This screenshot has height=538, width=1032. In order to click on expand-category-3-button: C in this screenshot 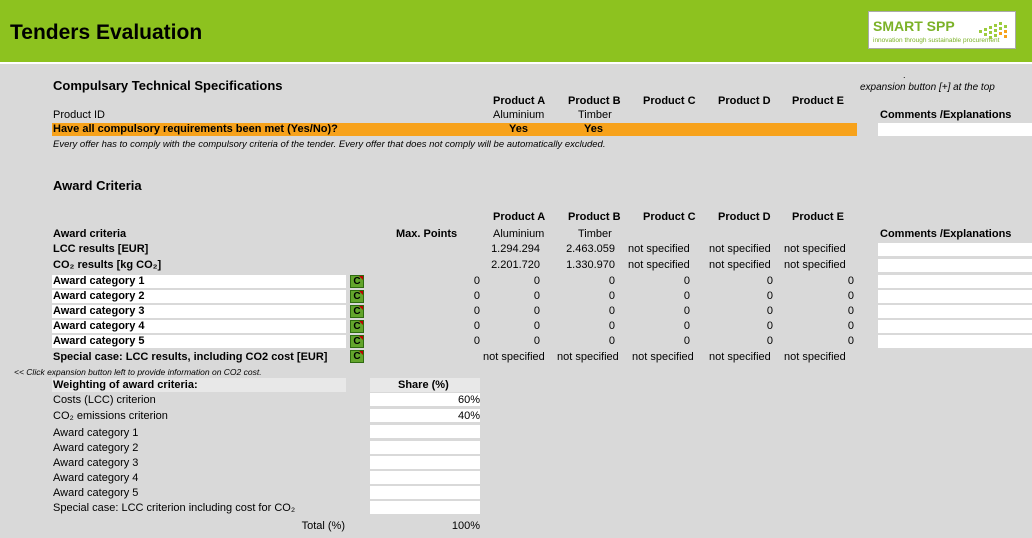, I will do `click(357, 311)`.